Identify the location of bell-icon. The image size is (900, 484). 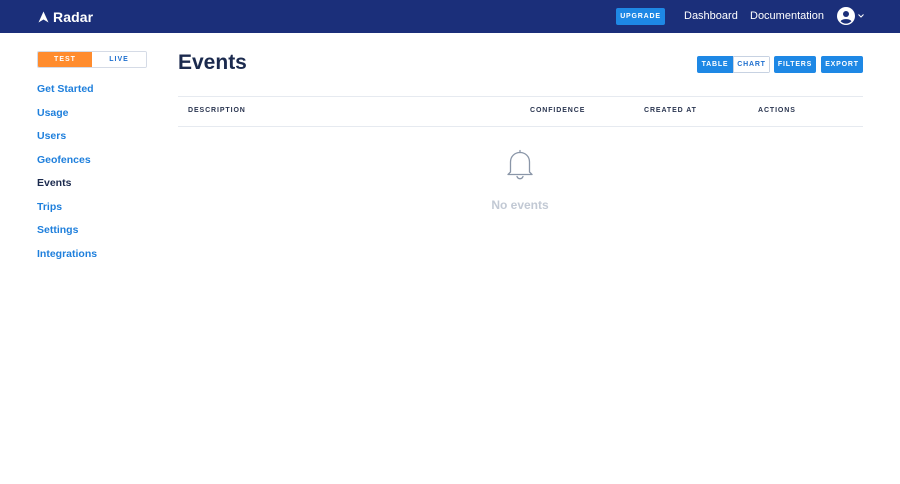
(520, 164).